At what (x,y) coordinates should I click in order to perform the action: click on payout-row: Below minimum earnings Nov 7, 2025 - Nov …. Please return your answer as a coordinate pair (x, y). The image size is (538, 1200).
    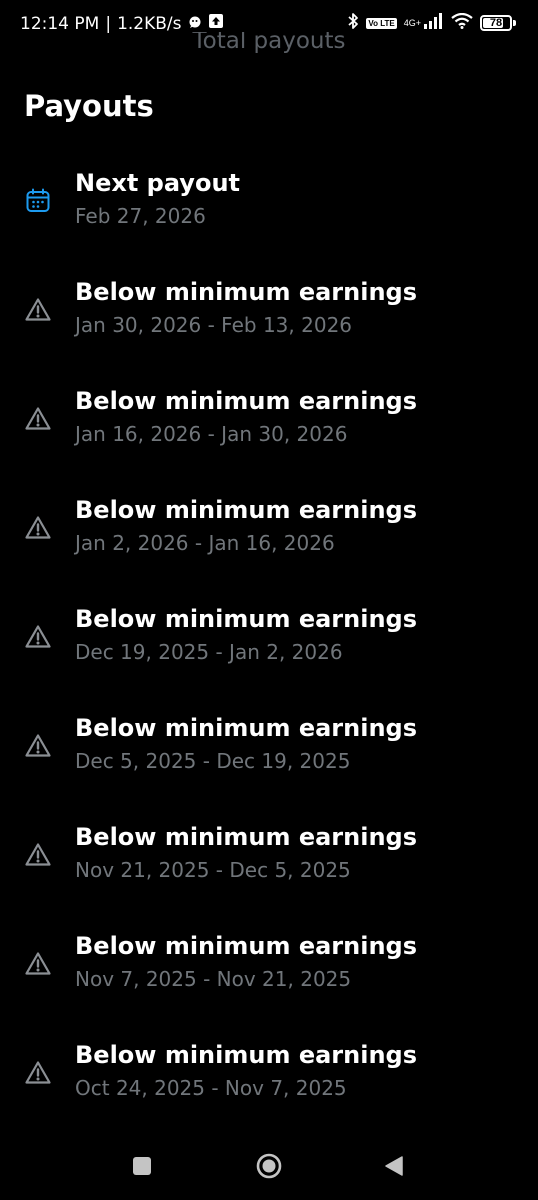
    Looking at the image, I should click on (269, 972).